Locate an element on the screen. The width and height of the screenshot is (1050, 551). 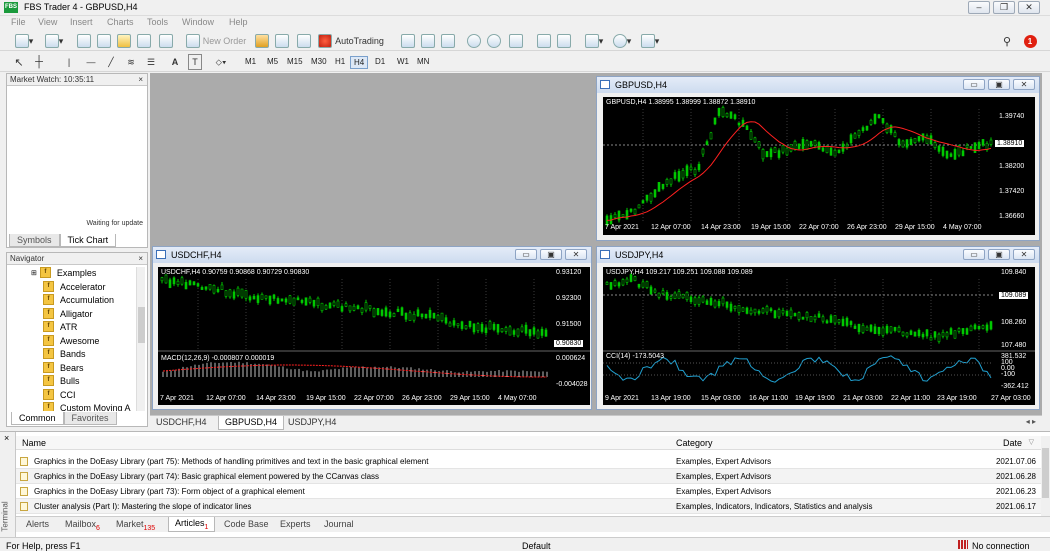
market-watch-toggle-icon is located at coordinates (84, 41).